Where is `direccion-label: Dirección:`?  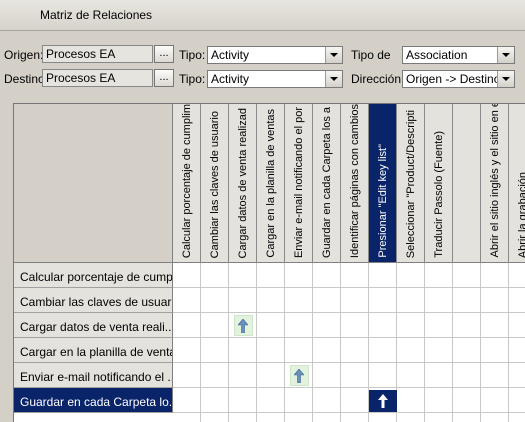 direccion-label: Dirección: is located at coordinates (378, 79).